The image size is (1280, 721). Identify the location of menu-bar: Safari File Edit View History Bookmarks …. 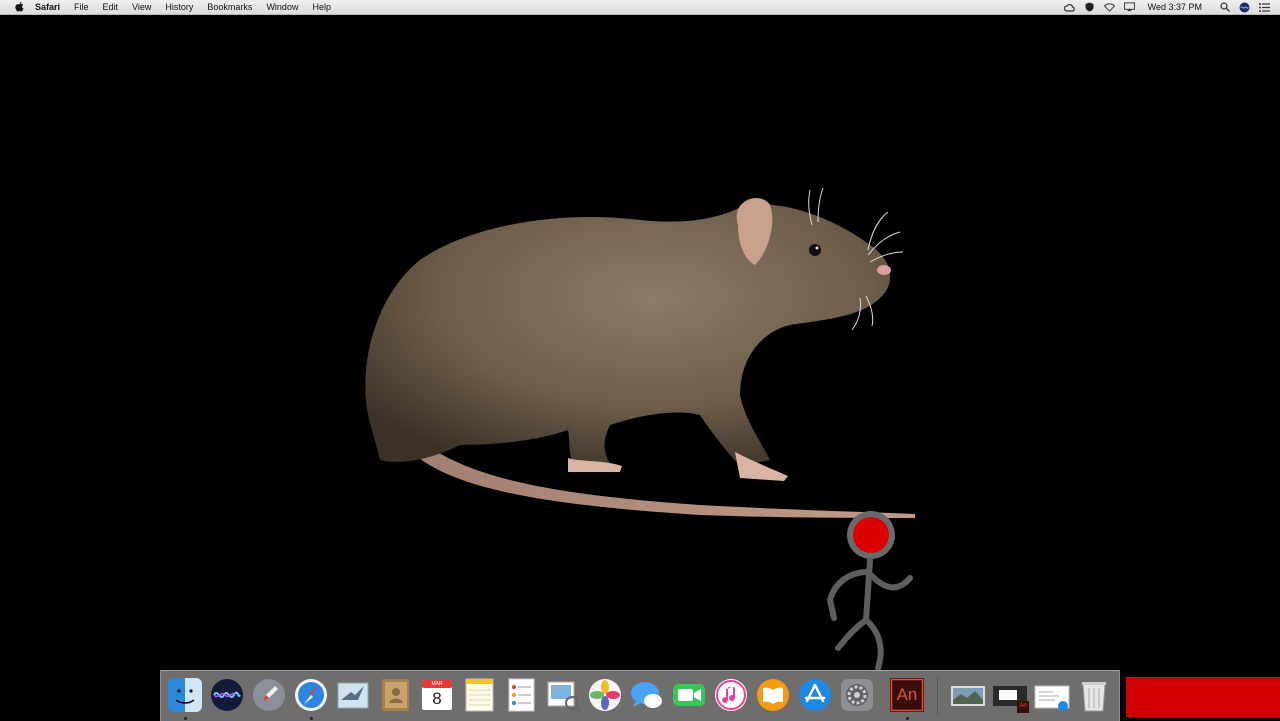
(640, 7).